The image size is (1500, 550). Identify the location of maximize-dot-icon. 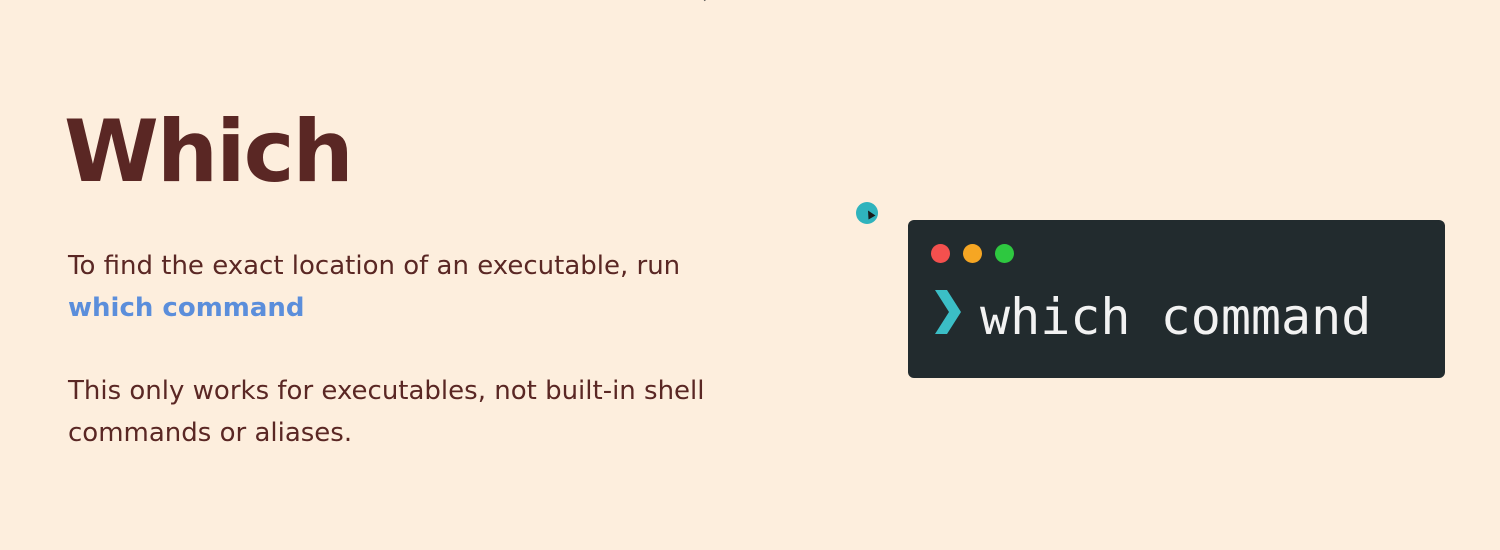
(1004, 253).